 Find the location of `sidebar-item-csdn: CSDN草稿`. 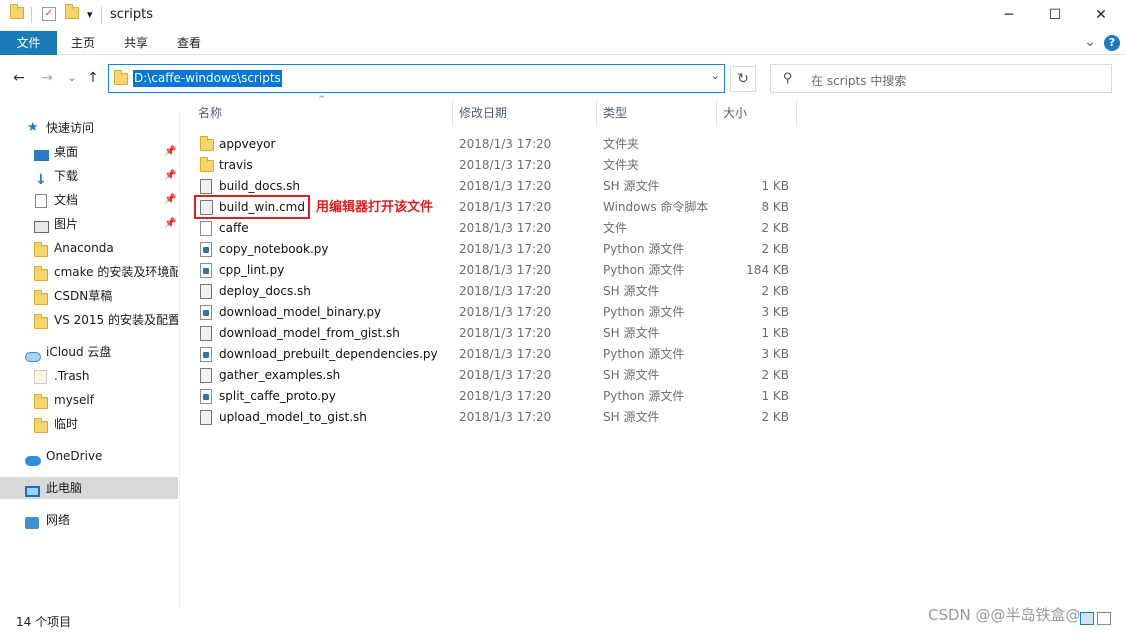

sidebar-item-csdn: CSDN草稿 is located at coordinates (89, 296).